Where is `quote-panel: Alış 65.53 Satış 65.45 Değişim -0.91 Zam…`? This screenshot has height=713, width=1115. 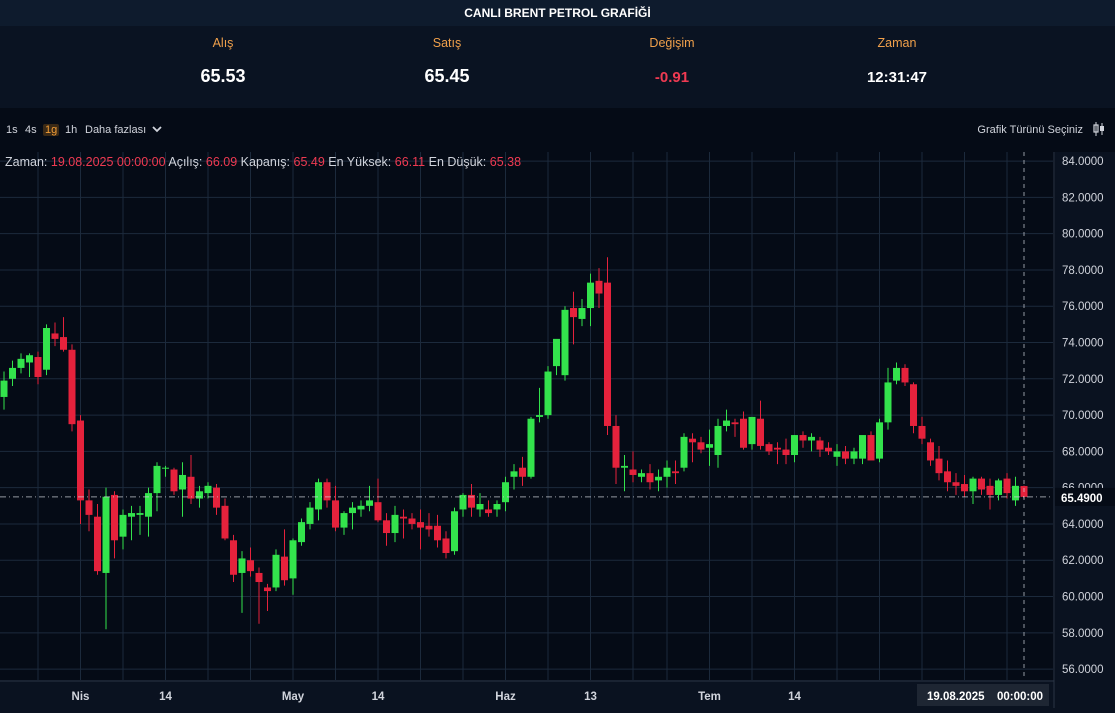 quote-panel: Alış 65.53 Satış 65.45 Değişim -0.91 Zam… is located at coordinates (557, 67).